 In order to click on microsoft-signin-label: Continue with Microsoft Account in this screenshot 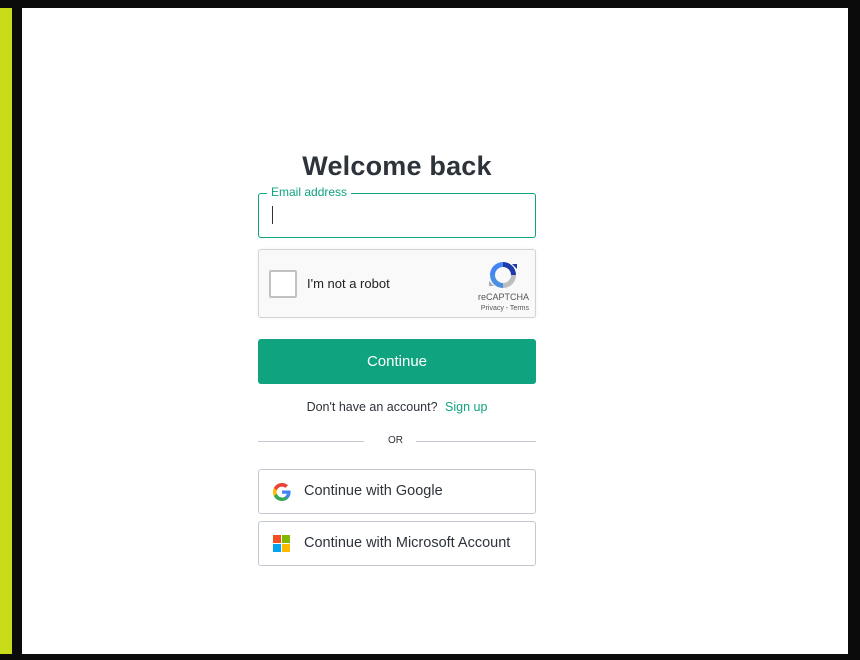, I will do `click(407, 543)`.